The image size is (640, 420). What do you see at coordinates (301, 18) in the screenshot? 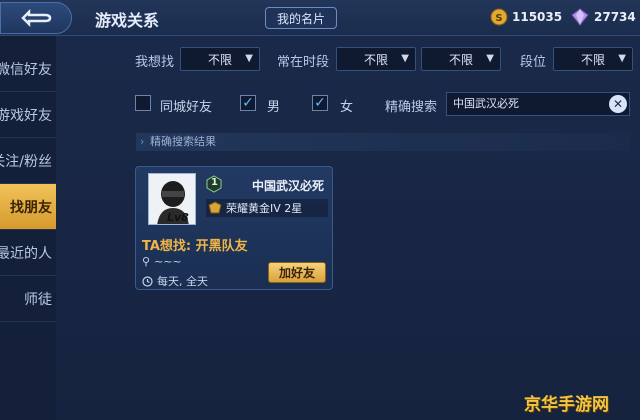
I see `my-card-button: 我的名片` at bounding box center [301, 18].